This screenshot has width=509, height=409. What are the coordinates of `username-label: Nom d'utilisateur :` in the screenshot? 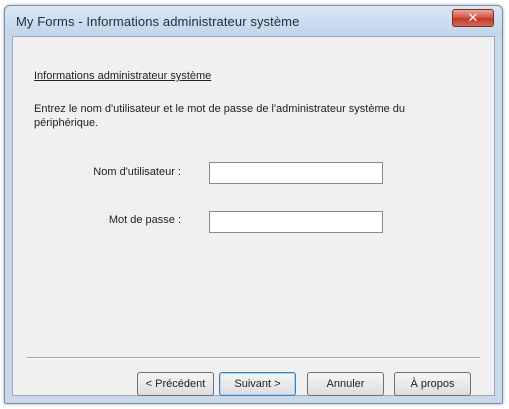 It's located at (137, 172).